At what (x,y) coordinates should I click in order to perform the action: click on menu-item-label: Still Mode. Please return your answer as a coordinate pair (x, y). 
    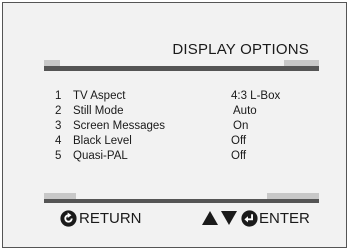
    Looking at the image, I should click on (98, 111).